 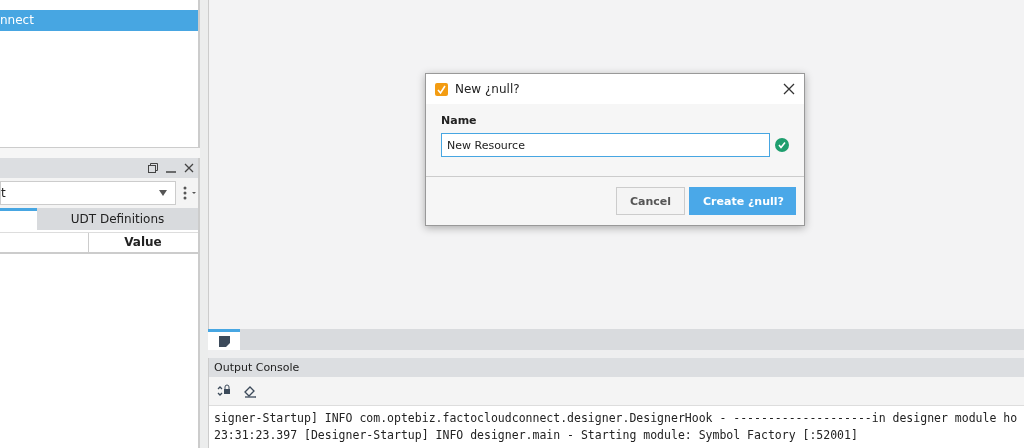 I want to click on eraser-icon, so click(x=250, y=391).